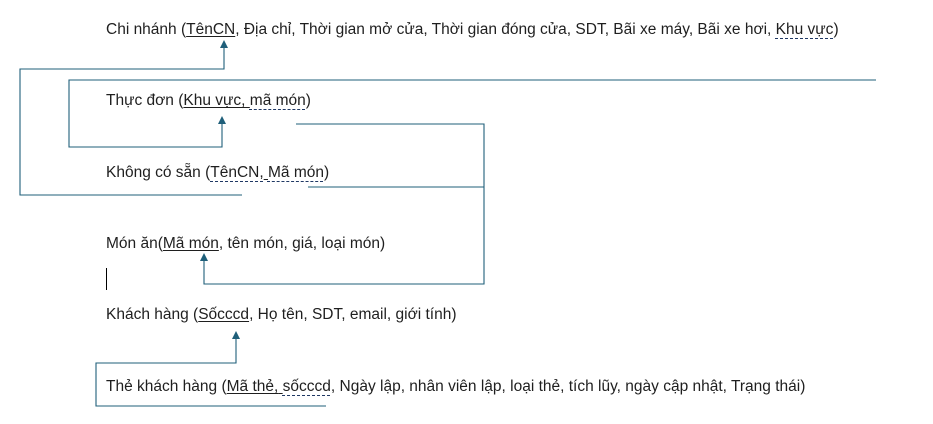  What do you see at coordinates (190, 243) in the screenshot?
I see `primary-key: Mã món` at bounding box center [190, 243].